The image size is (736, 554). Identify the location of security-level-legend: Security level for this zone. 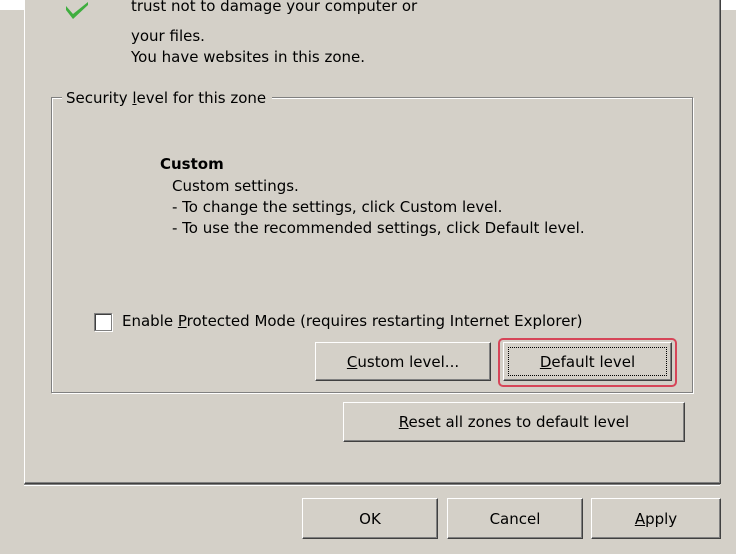
(167, 98).